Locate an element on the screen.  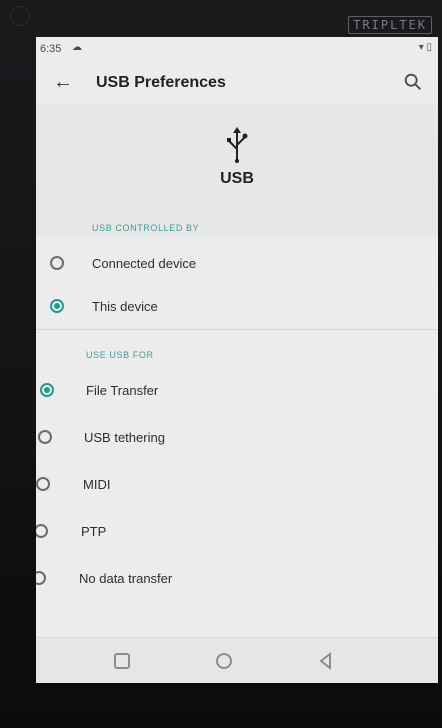
radio-usb-tethering is located at coordinates (45, 437).